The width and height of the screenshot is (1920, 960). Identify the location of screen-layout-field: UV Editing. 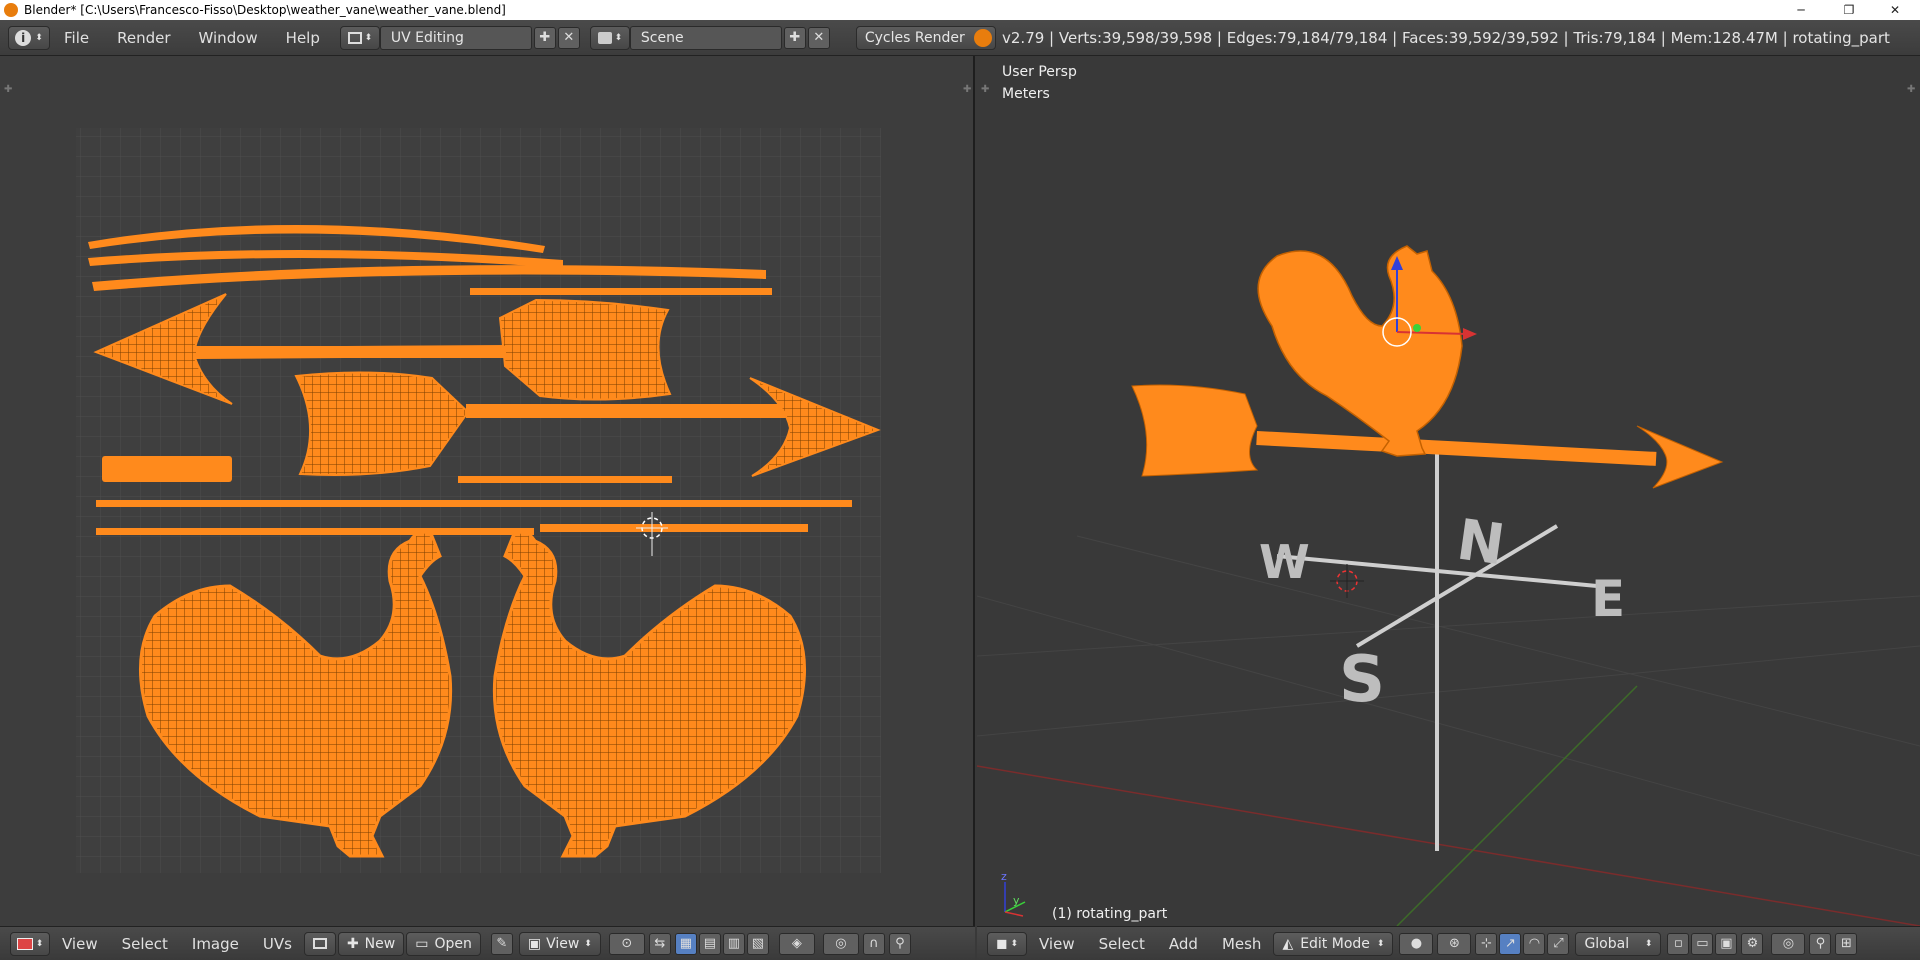
(455, 37).